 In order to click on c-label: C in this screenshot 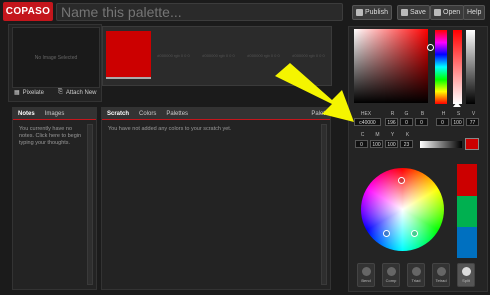, I will do `click(362, 135)`.